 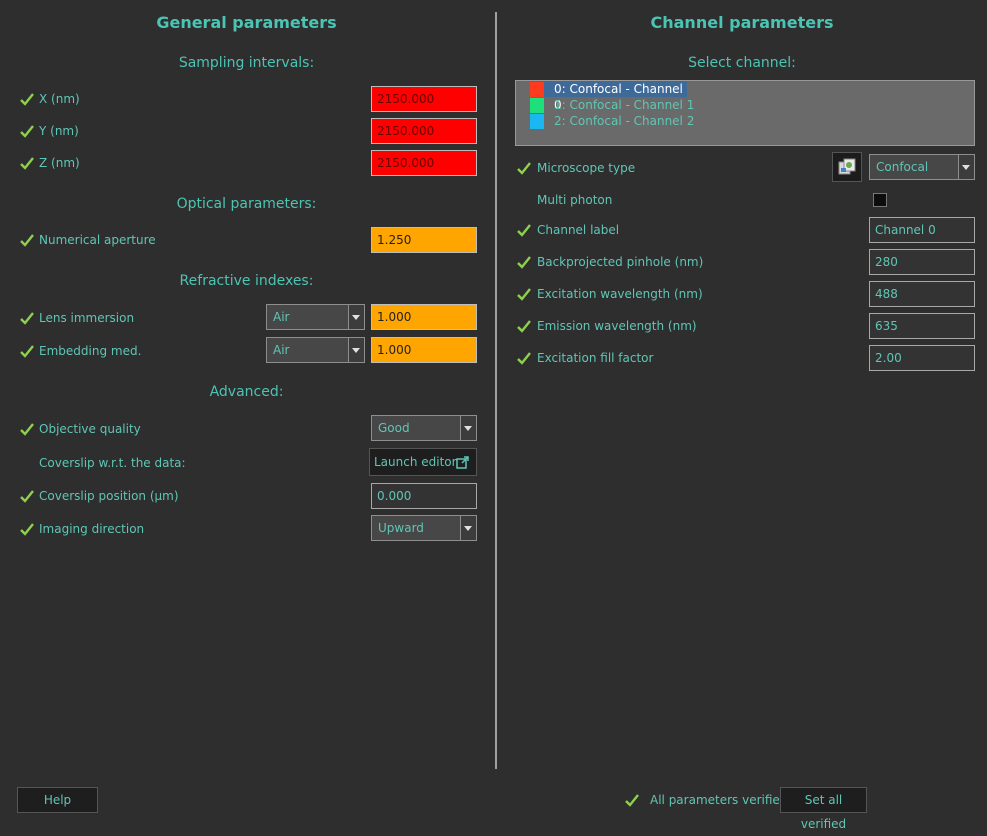 I want to click on select-channel-heading: Select channel:, so click(x=742, y=63).